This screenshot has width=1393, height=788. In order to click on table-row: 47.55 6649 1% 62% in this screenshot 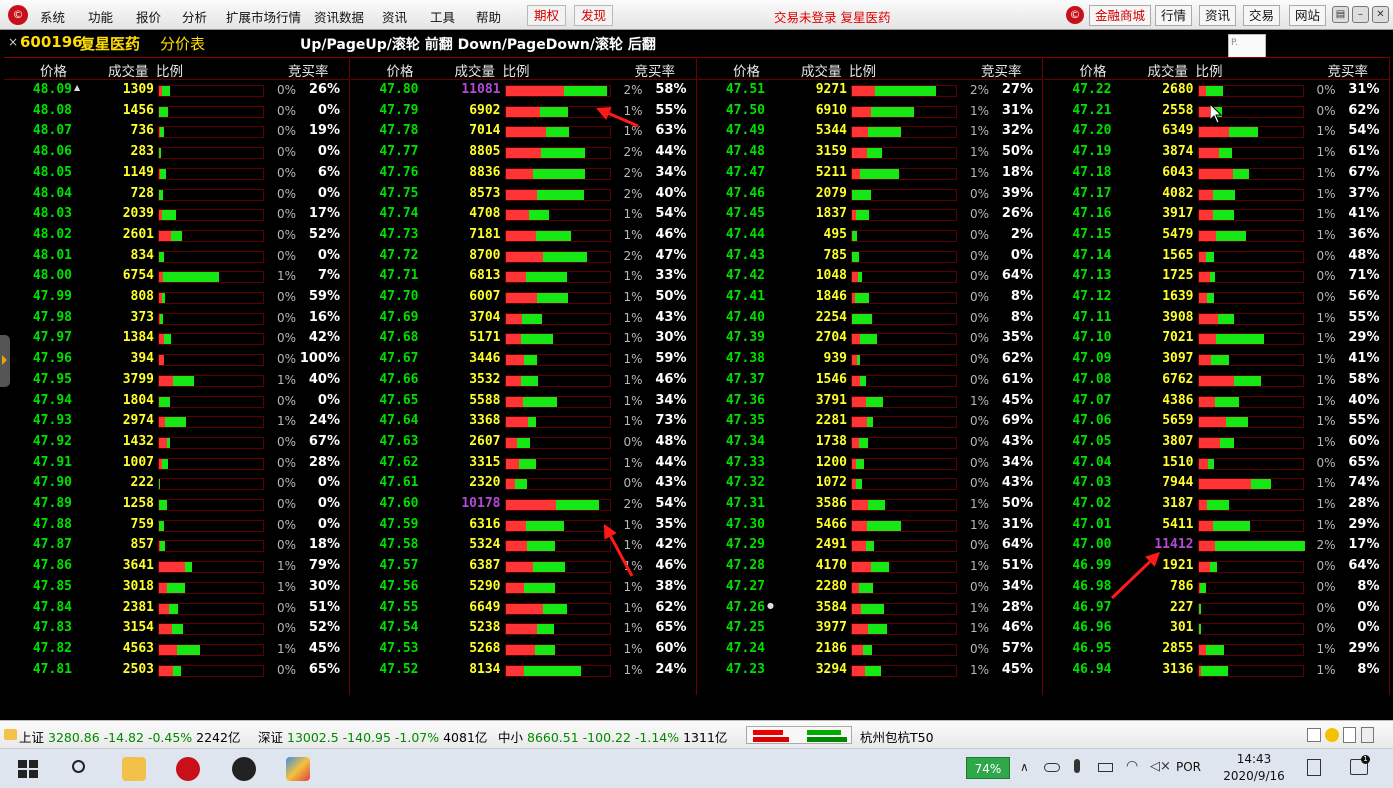, I will do `click(524, 608)`.